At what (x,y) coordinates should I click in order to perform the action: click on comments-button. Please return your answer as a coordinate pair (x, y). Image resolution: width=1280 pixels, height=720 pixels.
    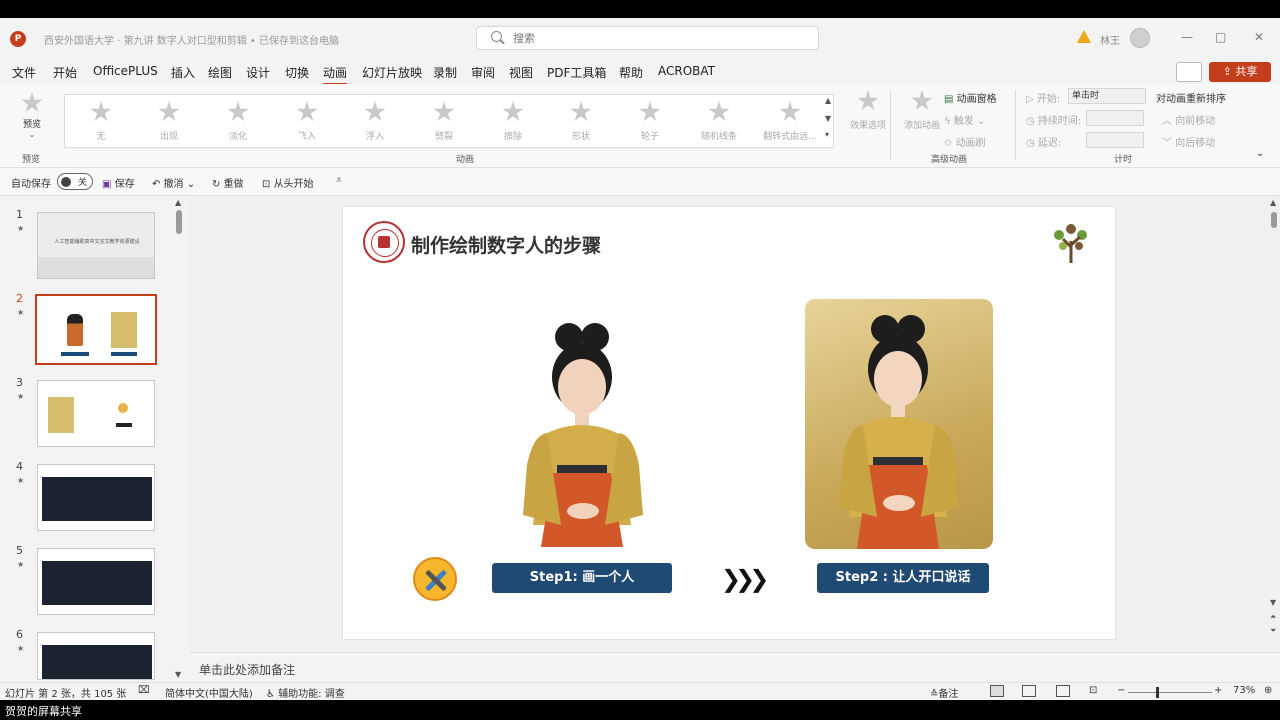
    Looking at the image, I should click on (1189, 72).